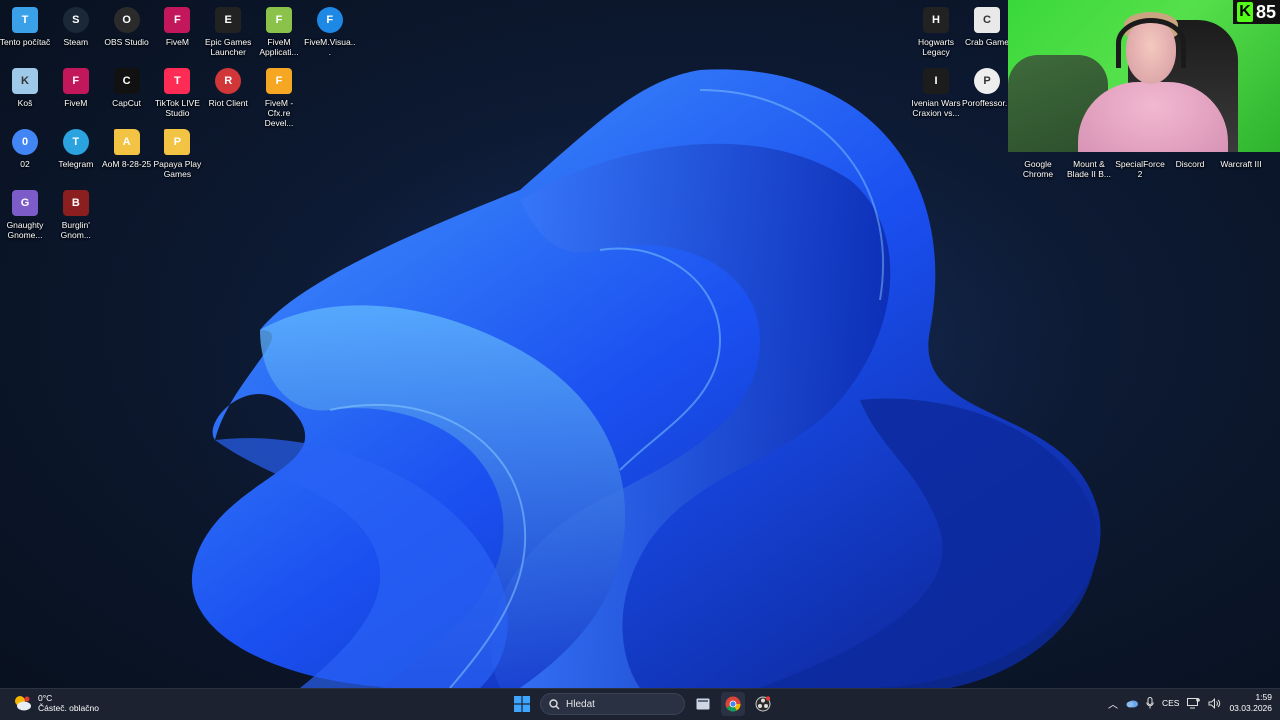 This screenshot has width=1280, height=720. I want to click on language-indicator: CES, so click(1170, 703).